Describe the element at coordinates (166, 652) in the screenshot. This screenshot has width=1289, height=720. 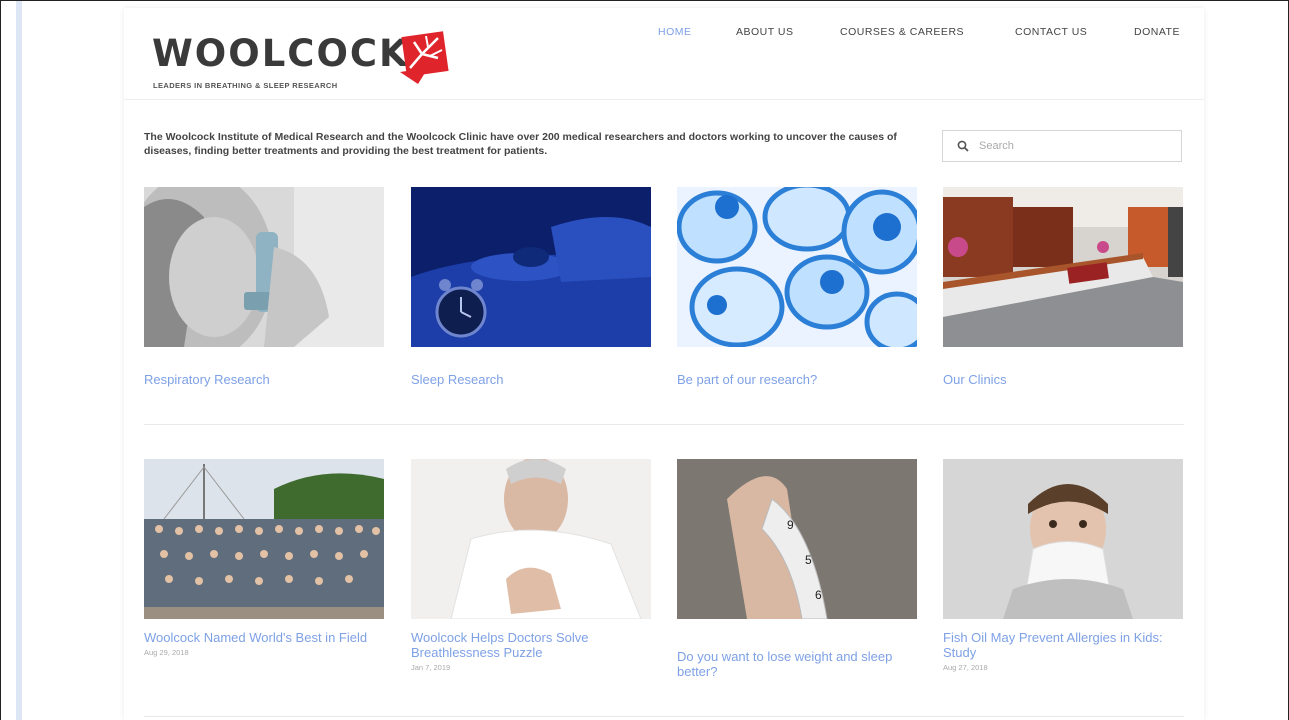
I see `news-date: Aug 29, 2018` at that location.